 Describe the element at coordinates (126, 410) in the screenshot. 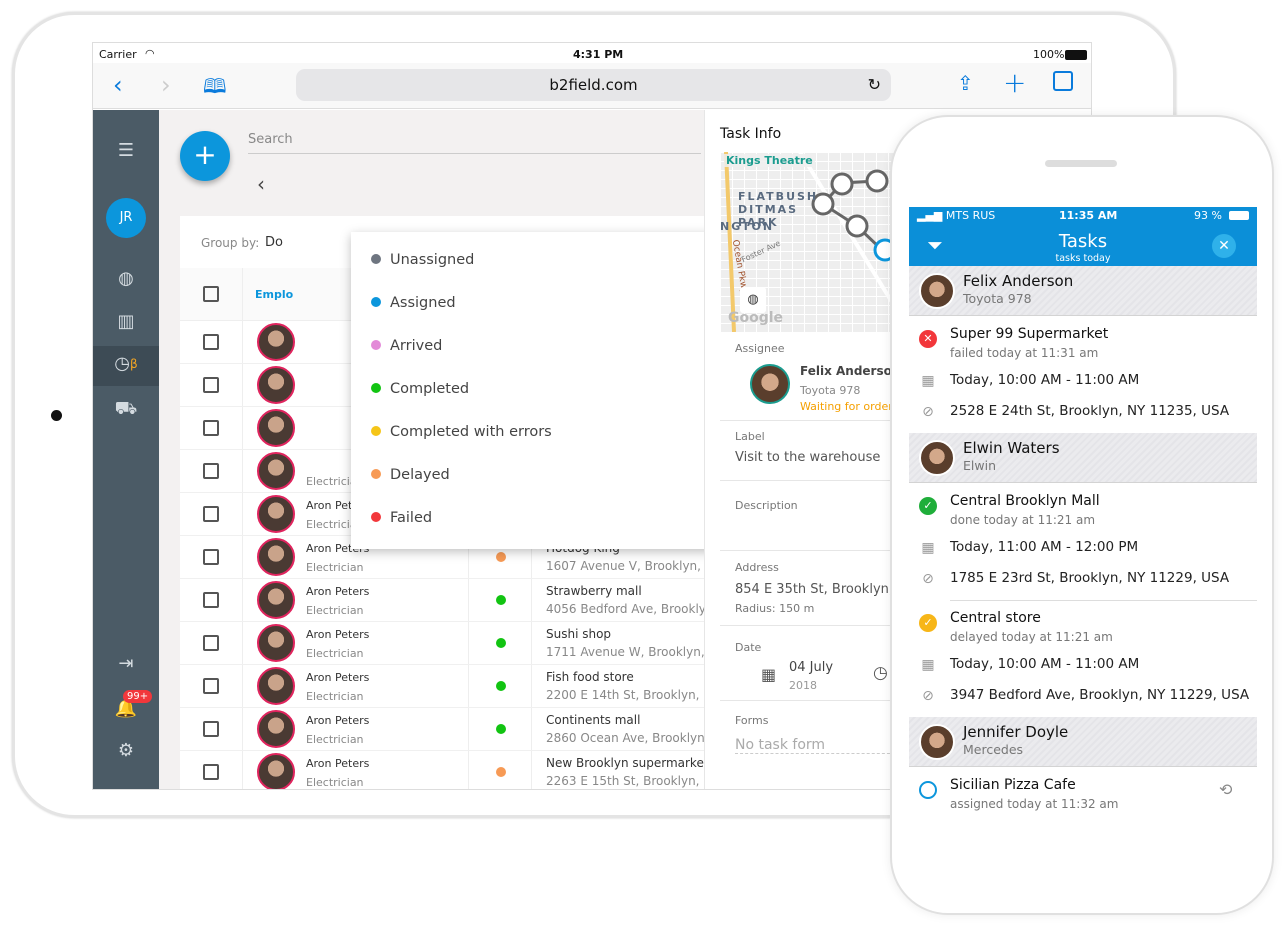

I see `vehicle-icon: ⛟` at that location.